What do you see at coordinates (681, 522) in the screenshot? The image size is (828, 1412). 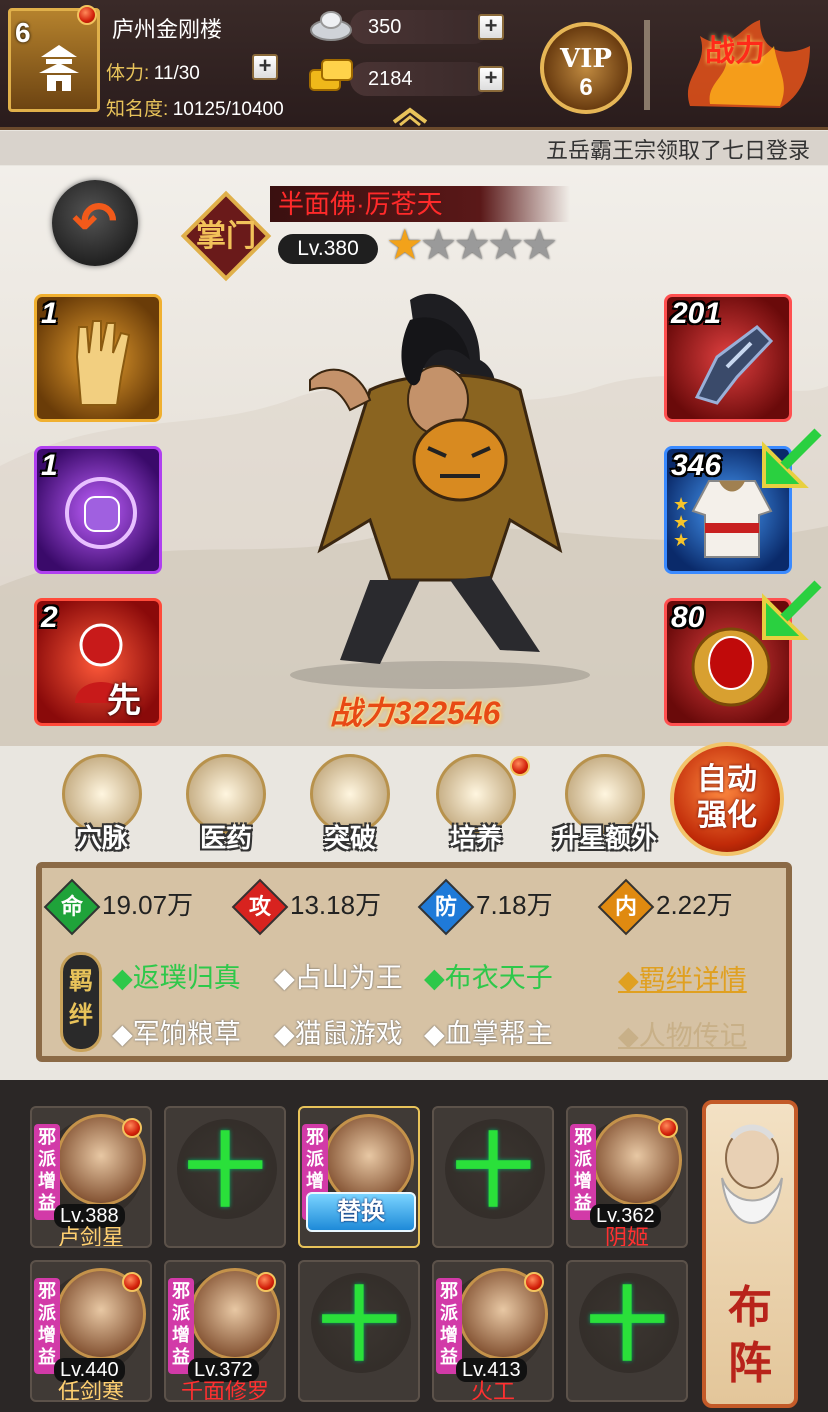 I see `equipment-stars: ★ ★ ★` at bounding box center [681, 522].